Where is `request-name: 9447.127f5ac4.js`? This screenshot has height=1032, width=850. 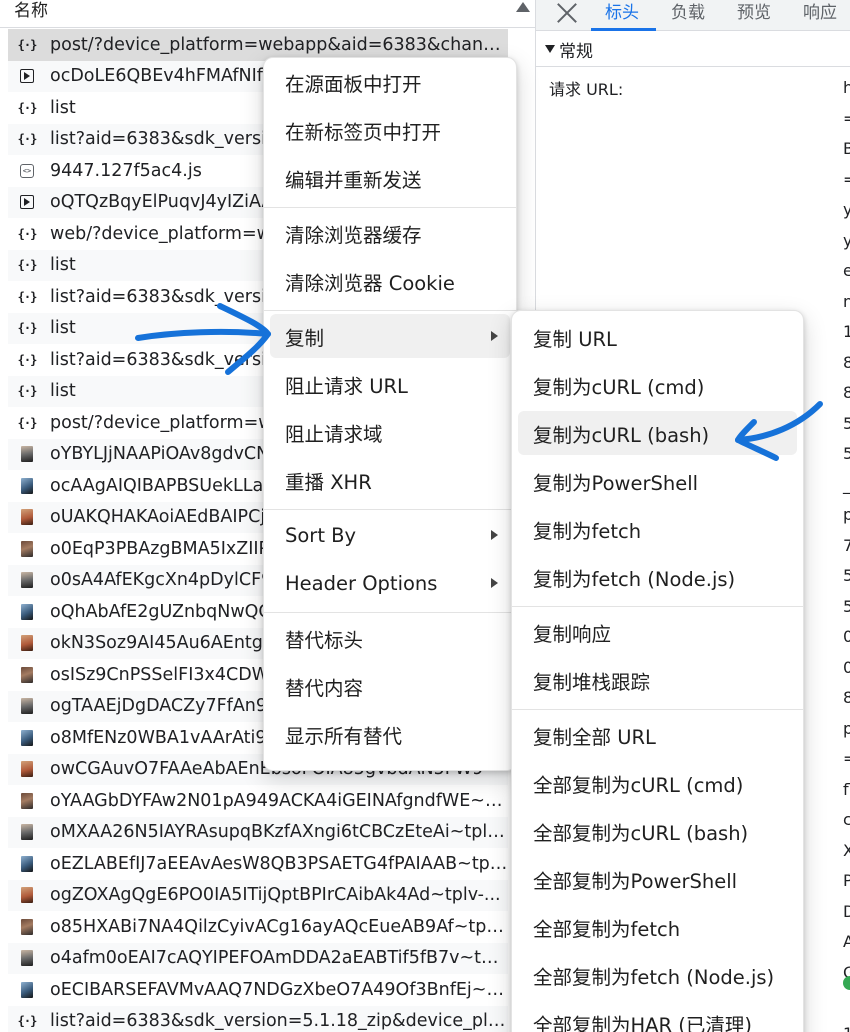 request-name: 9447.127f5ac4.js is located at coordinates (126, 170).